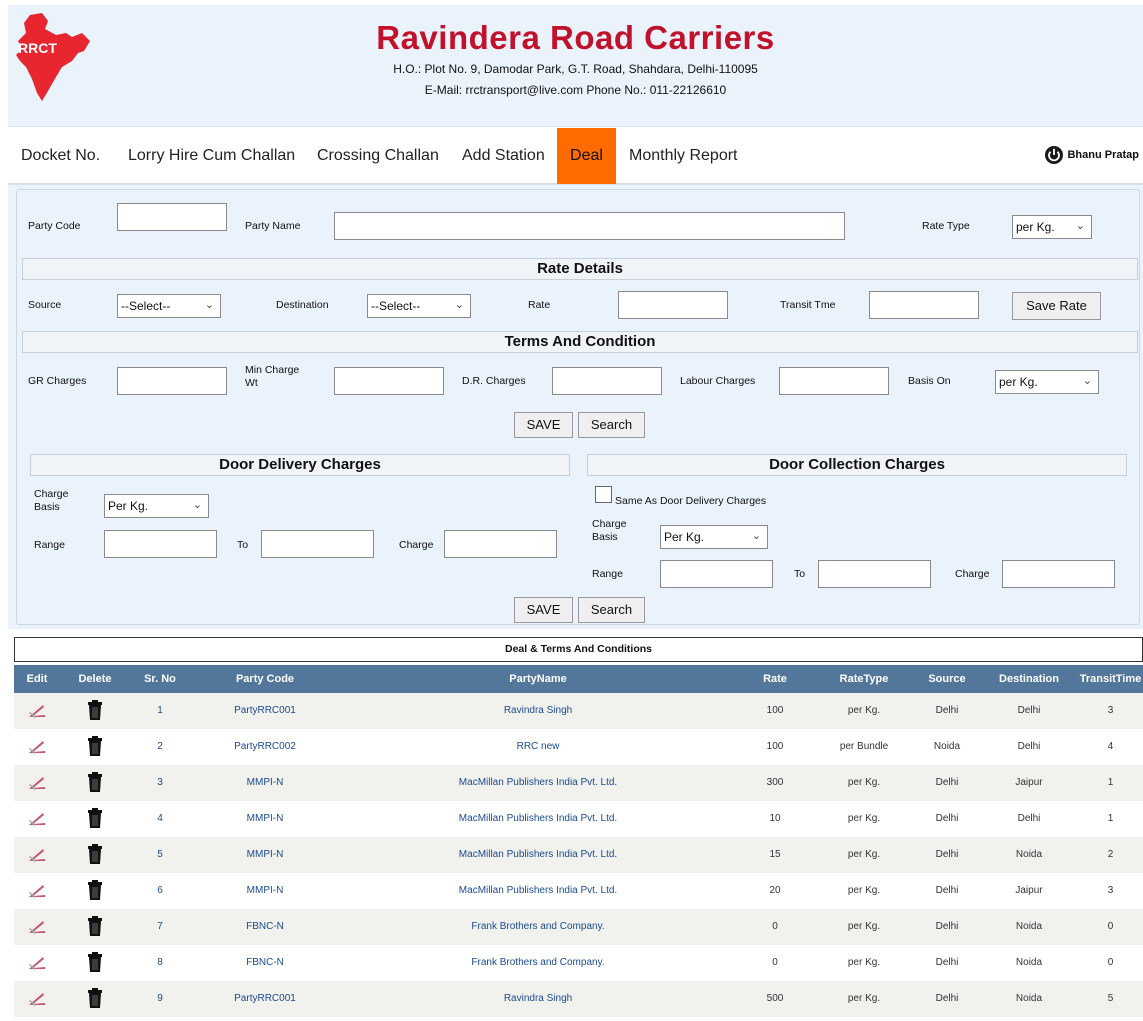 The height and width of the screenshot is (1021, 1143). I want to click on cell-sr-no: 8, so click(160, 962).